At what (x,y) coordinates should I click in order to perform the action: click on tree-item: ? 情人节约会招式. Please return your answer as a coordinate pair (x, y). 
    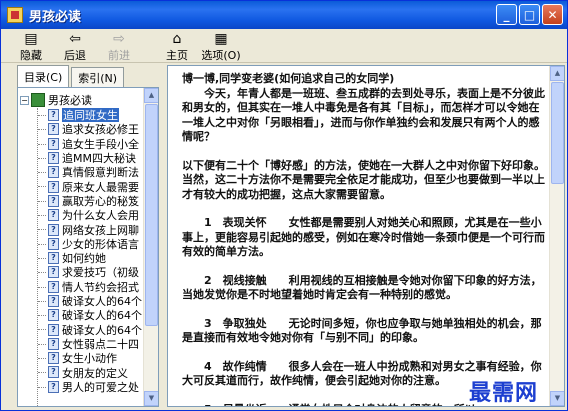
    Looking at the image, I should click on (82, 287).